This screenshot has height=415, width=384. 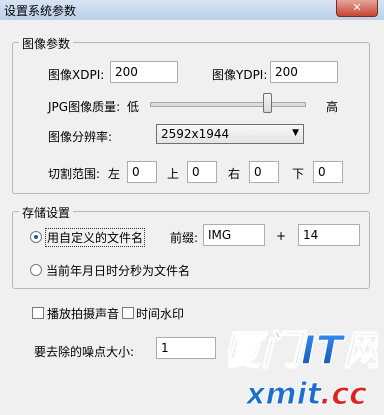 I want to click on custom-name-radio, so click(x=36, y=237).